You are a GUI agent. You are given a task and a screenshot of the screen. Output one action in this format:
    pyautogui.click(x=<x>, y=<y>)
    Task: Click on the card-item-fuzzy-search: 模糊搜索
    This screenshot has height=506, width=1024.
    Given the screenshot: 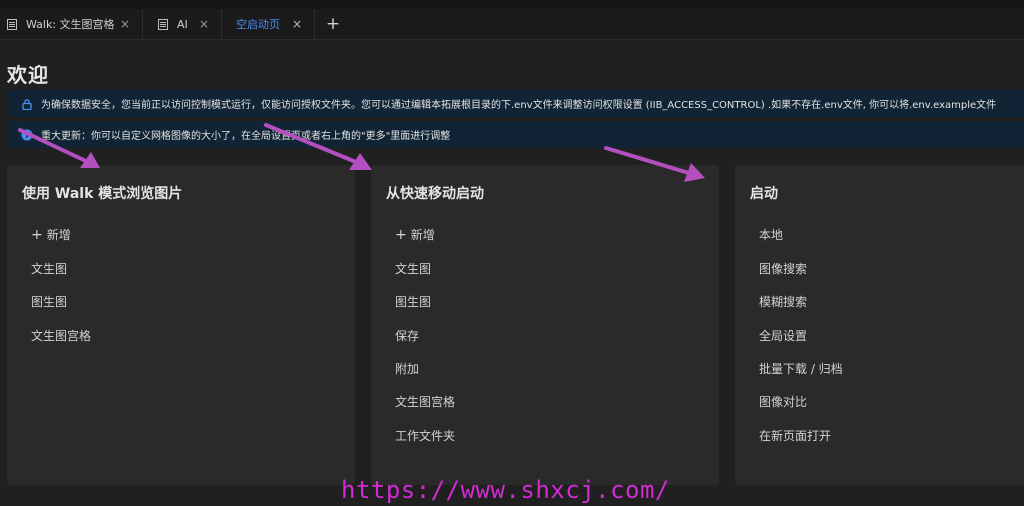 What is the action you would take?
    pyautogui.click(x=783, y=301)
    